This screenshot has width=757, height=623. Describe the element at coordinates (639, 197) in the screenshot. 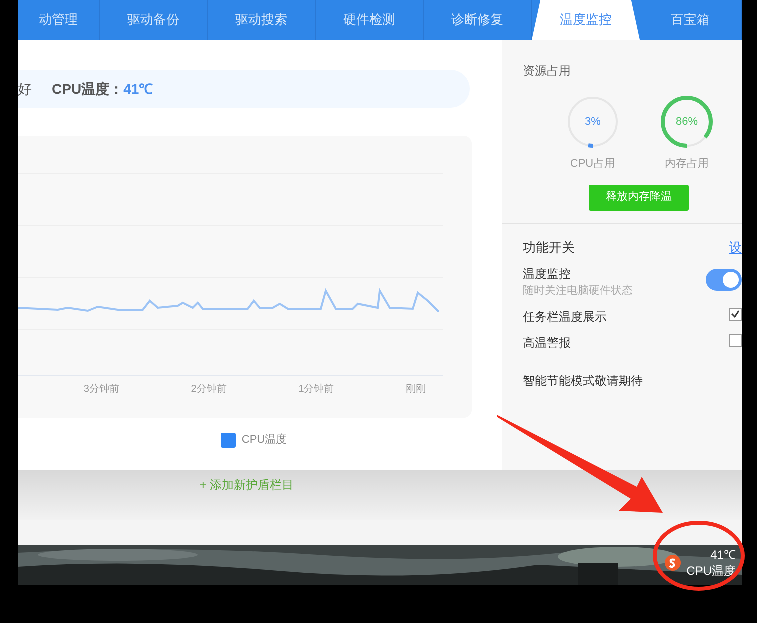

I see `free-memory-button: 释放内存降温` at that location.